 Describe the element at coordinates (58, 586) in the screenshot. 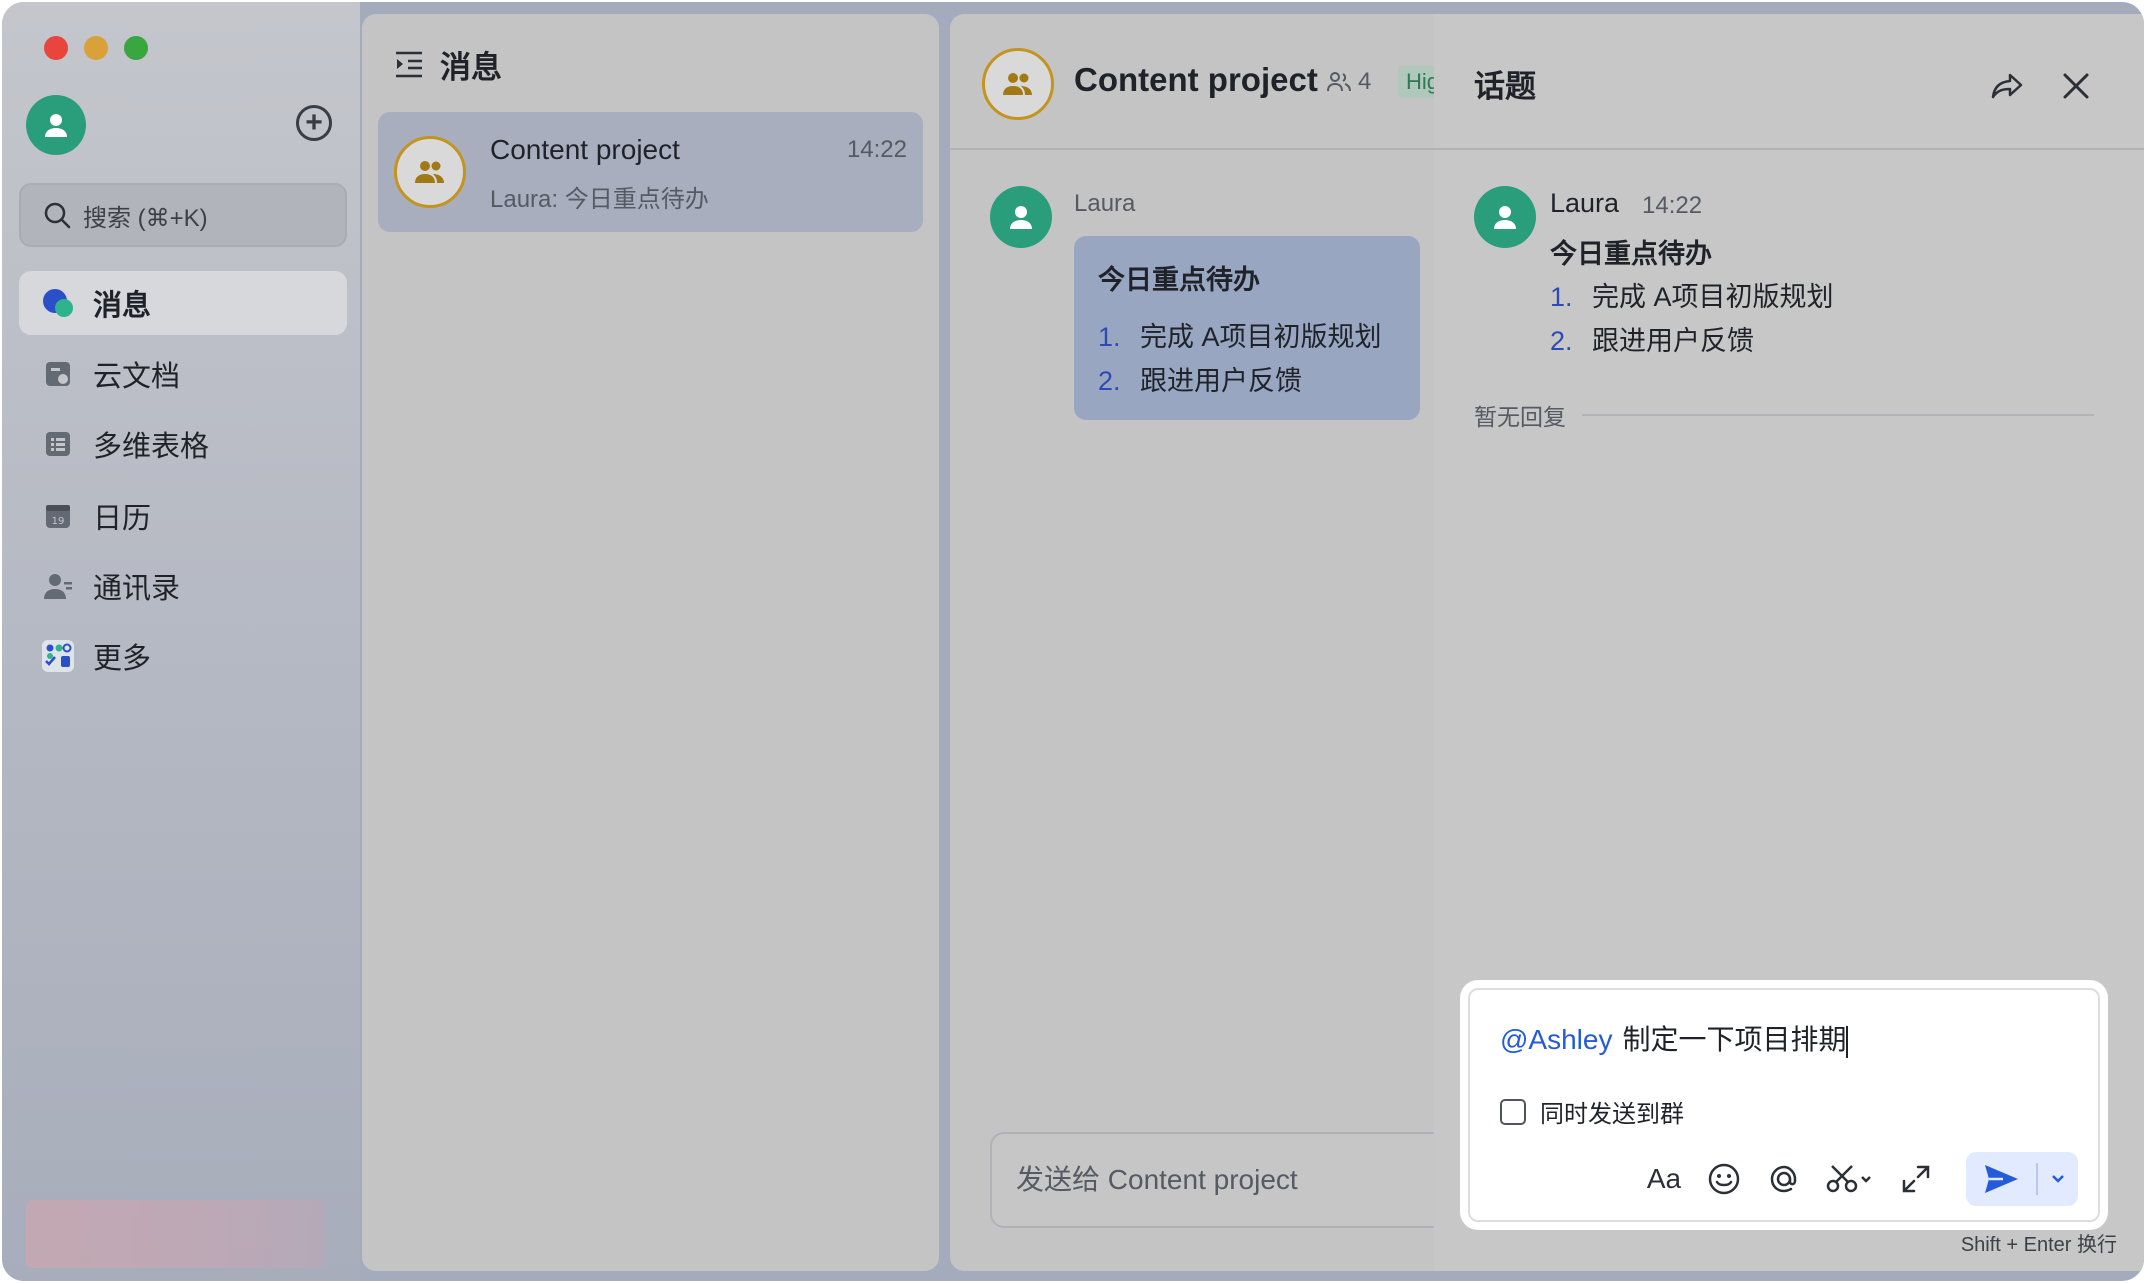

I see `contacts-icon` at that location.